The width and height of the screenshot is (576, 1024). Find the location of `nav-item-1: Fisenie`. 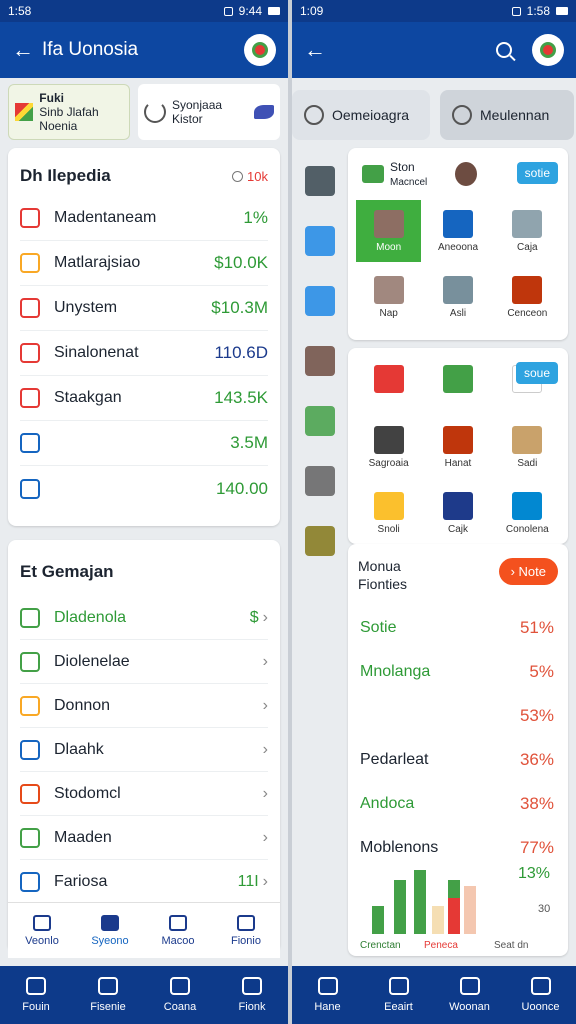

nav-item-1: Fisenie is located at coordinates (108, 995).